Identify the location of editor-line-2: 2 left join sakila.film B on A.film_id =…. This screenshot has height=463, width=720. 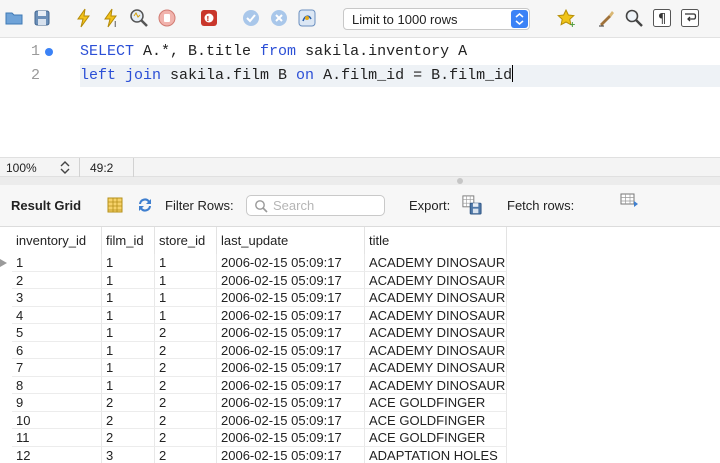
(360, 76).